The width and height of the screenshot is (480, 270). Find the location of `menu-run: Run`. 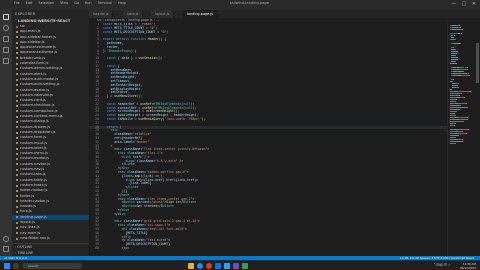

menu-run: Run is located at coordinates (88, 3).